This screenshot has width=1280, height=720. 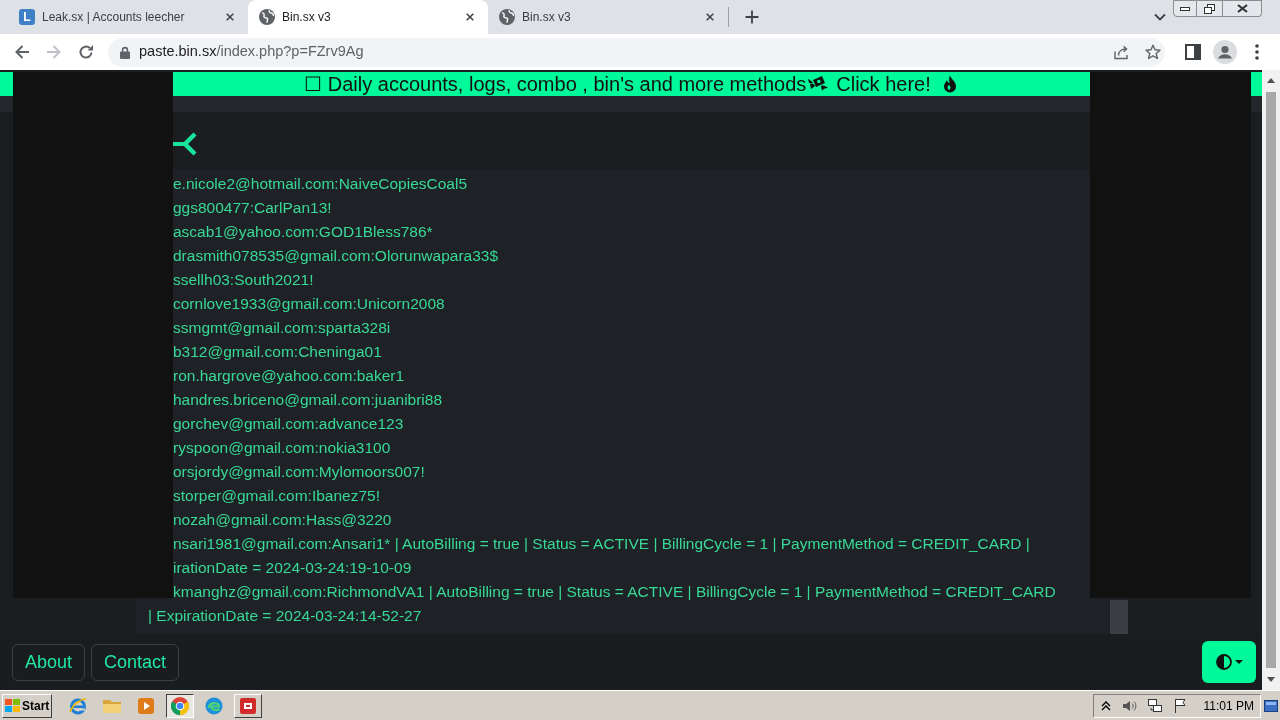 I want to click on start-button: Start, so click(x=27, y=705).